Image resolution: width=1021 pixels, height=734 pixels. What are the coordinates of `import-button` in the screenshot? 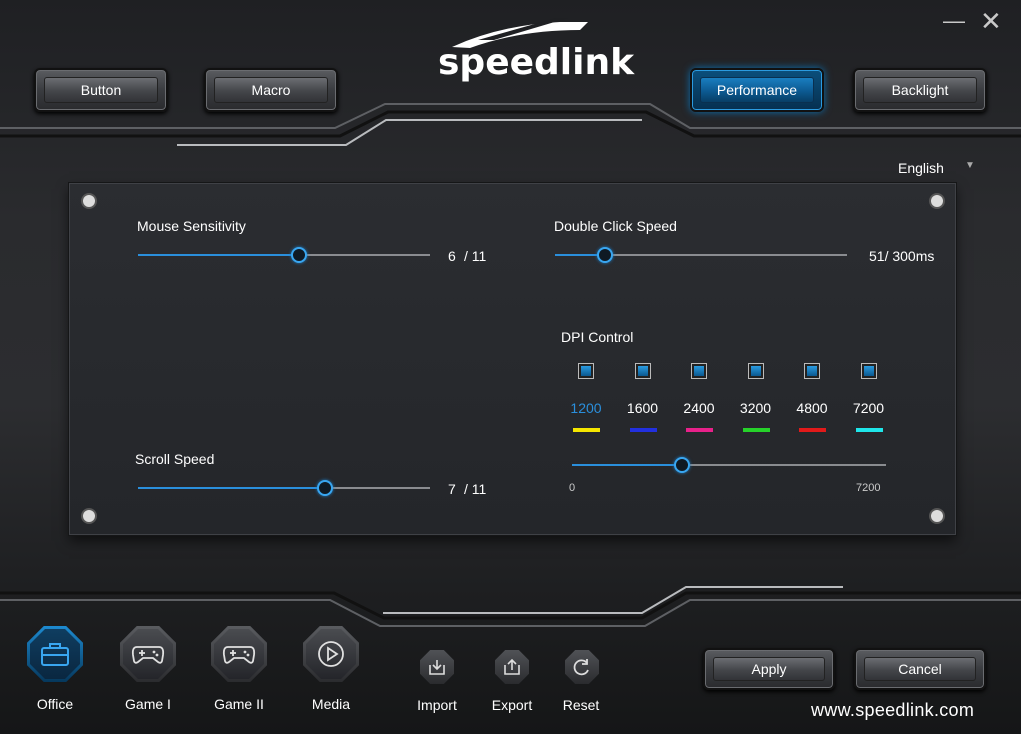 It's located at (437, 667).